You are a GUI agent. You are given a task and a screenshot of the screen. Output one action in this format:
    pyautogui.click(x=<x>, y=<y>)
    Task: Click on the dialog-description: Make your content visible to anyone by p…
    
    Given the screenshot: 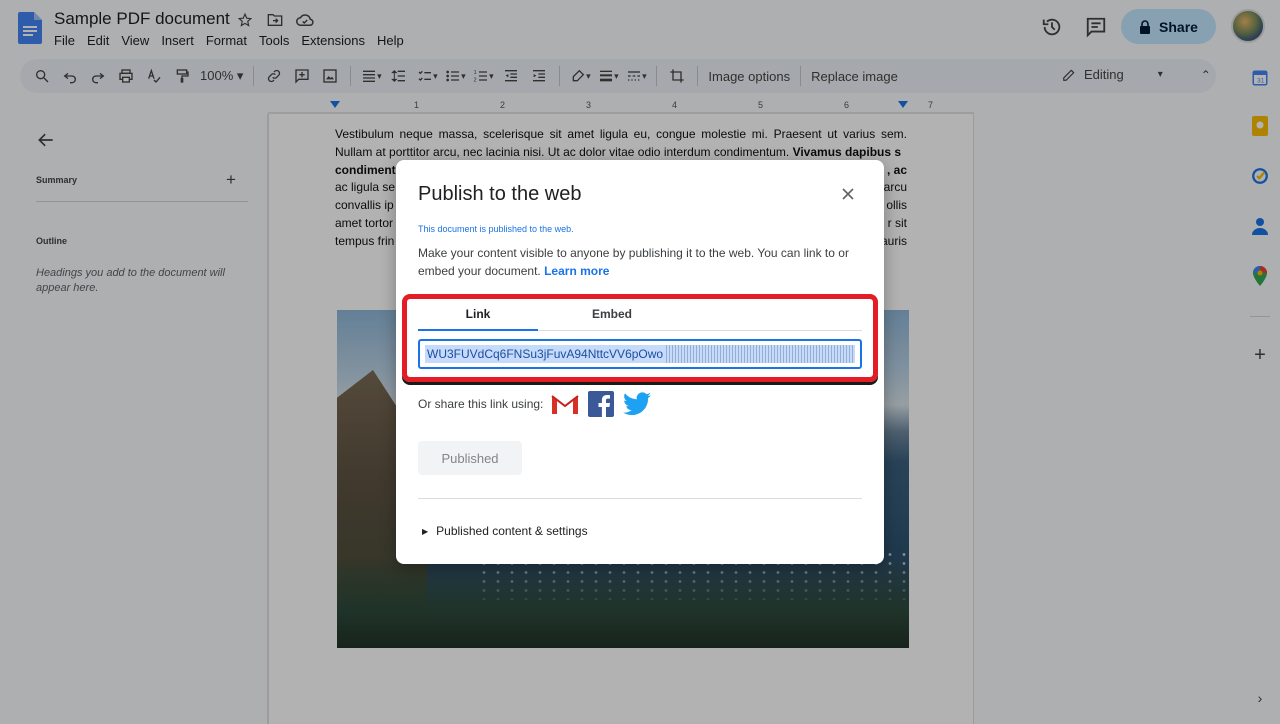 What is the action you would take?
    pyautogui.click(x=642, y=262)
    